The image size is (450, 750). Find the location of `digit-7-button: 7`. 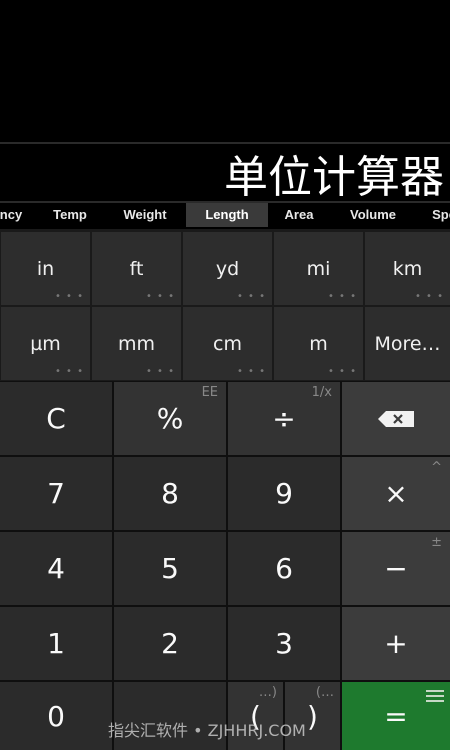

digit-7-button: 7 is located at coordinates (56, 493).